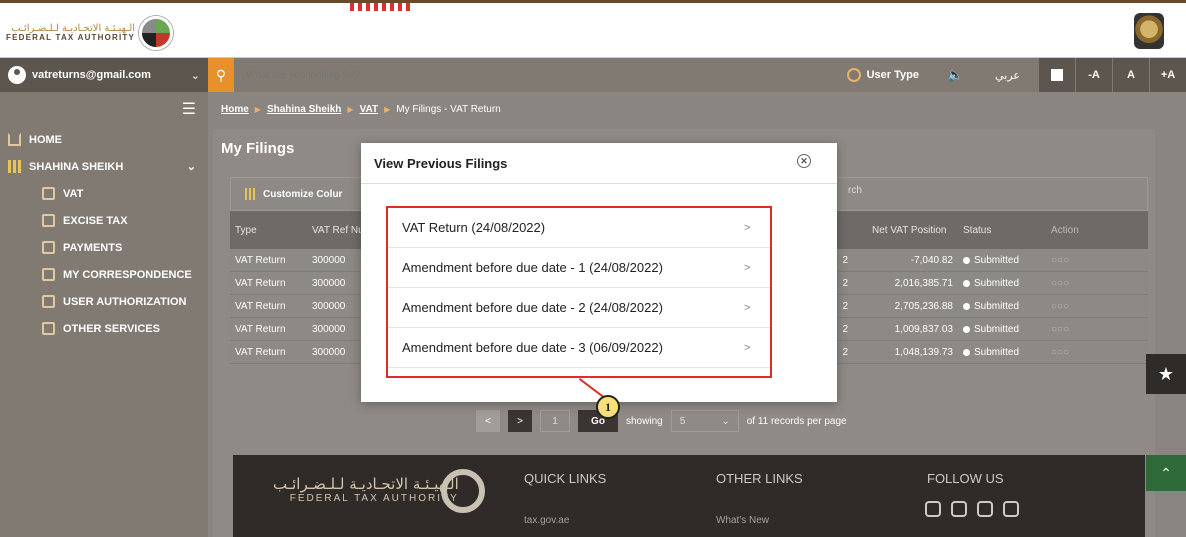 The image size is (1186, 537). Describe the element at coordinates (1065, 230) in the screenshot. I see `header-action: Action` at that location.